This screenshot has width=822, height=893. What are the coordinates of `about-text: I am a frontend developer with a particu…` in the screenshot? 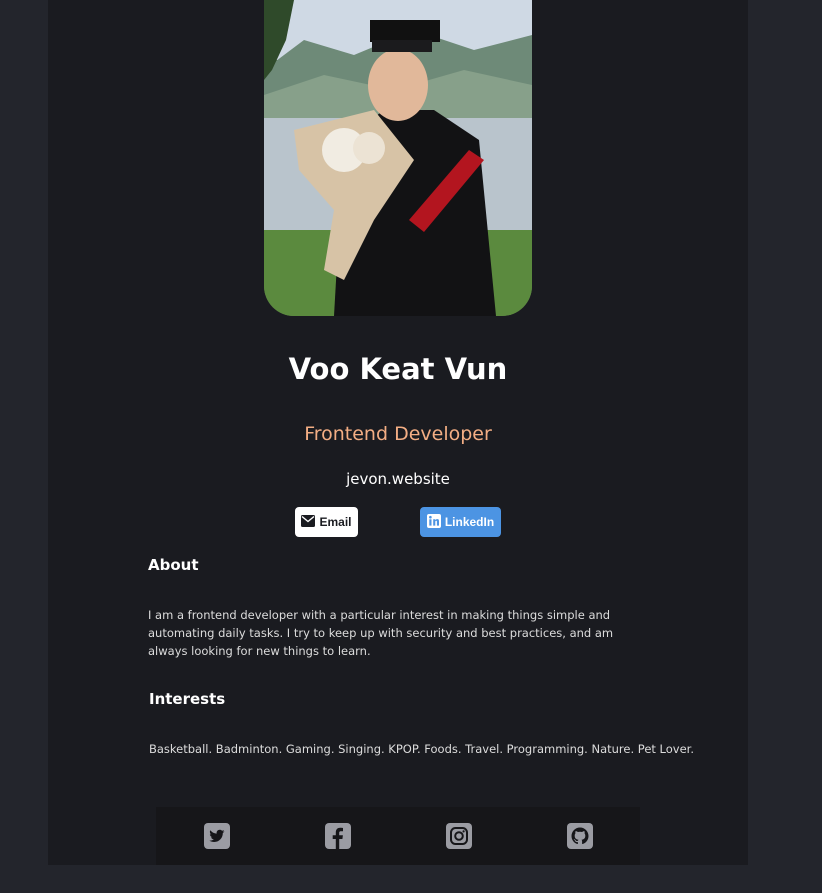 It's located at (381, 633).